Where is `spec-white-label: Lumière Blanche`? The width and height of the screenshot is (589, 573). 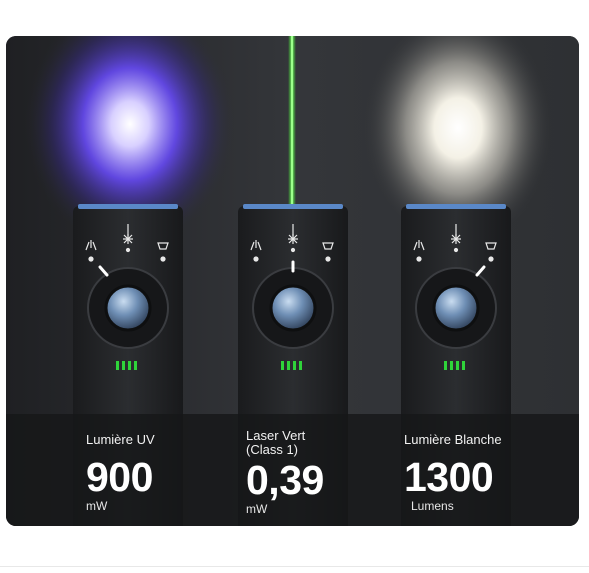
spec-white-label: Lumière Blanche is located at coordinates (453, 439).